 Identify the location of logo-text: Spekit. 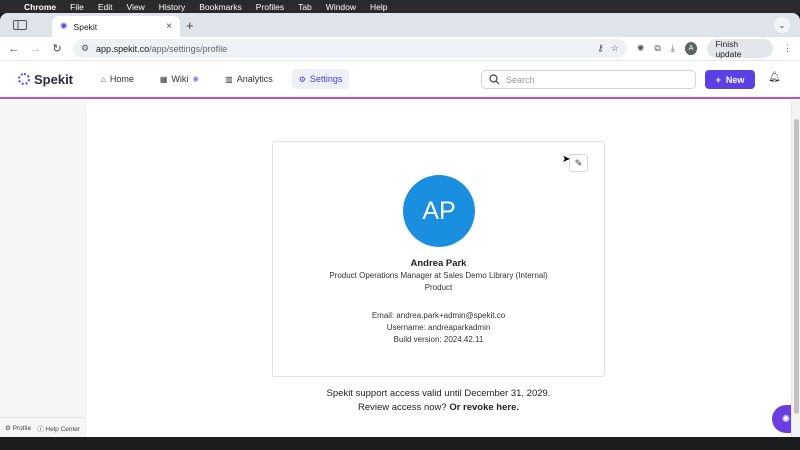
(54, 79).